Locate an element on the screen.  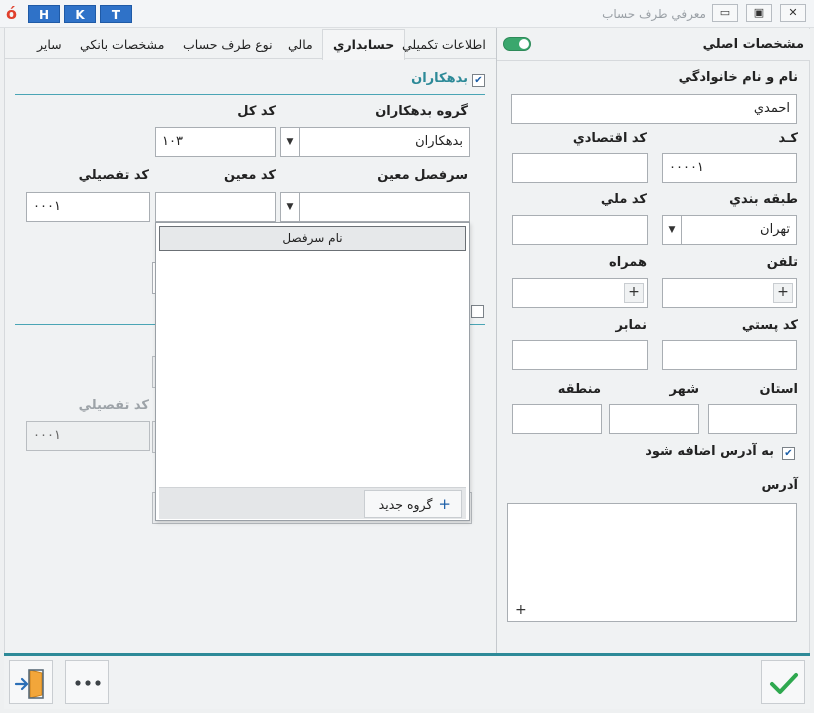
postal-code-input is located at coordinates (729, 355).